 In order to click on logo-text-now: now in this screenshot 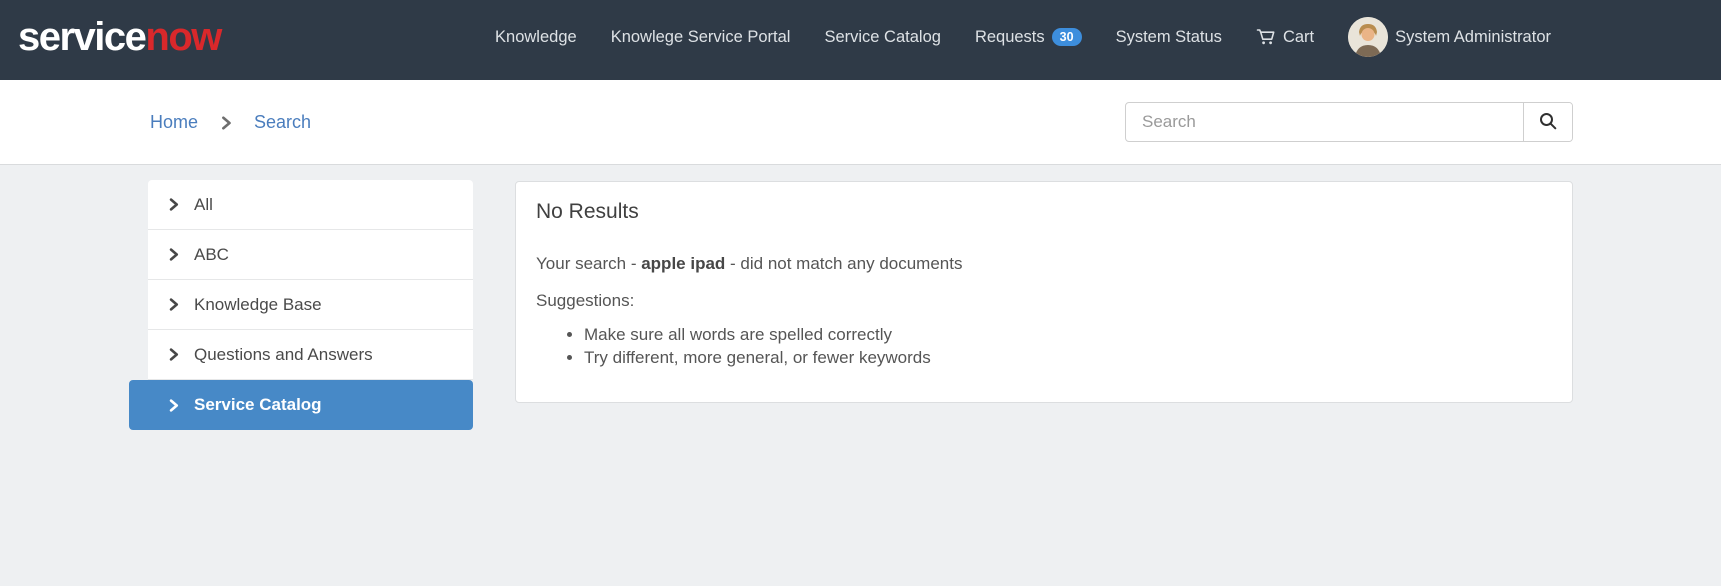, I will do `click(183, 36)`.